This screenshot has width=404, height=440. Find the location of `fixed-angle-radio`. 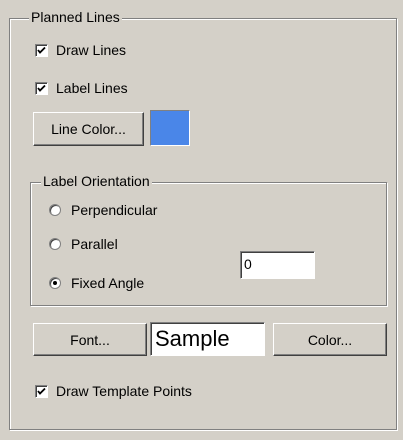

fixed-angle-radio is located at coordinates (55, 283).